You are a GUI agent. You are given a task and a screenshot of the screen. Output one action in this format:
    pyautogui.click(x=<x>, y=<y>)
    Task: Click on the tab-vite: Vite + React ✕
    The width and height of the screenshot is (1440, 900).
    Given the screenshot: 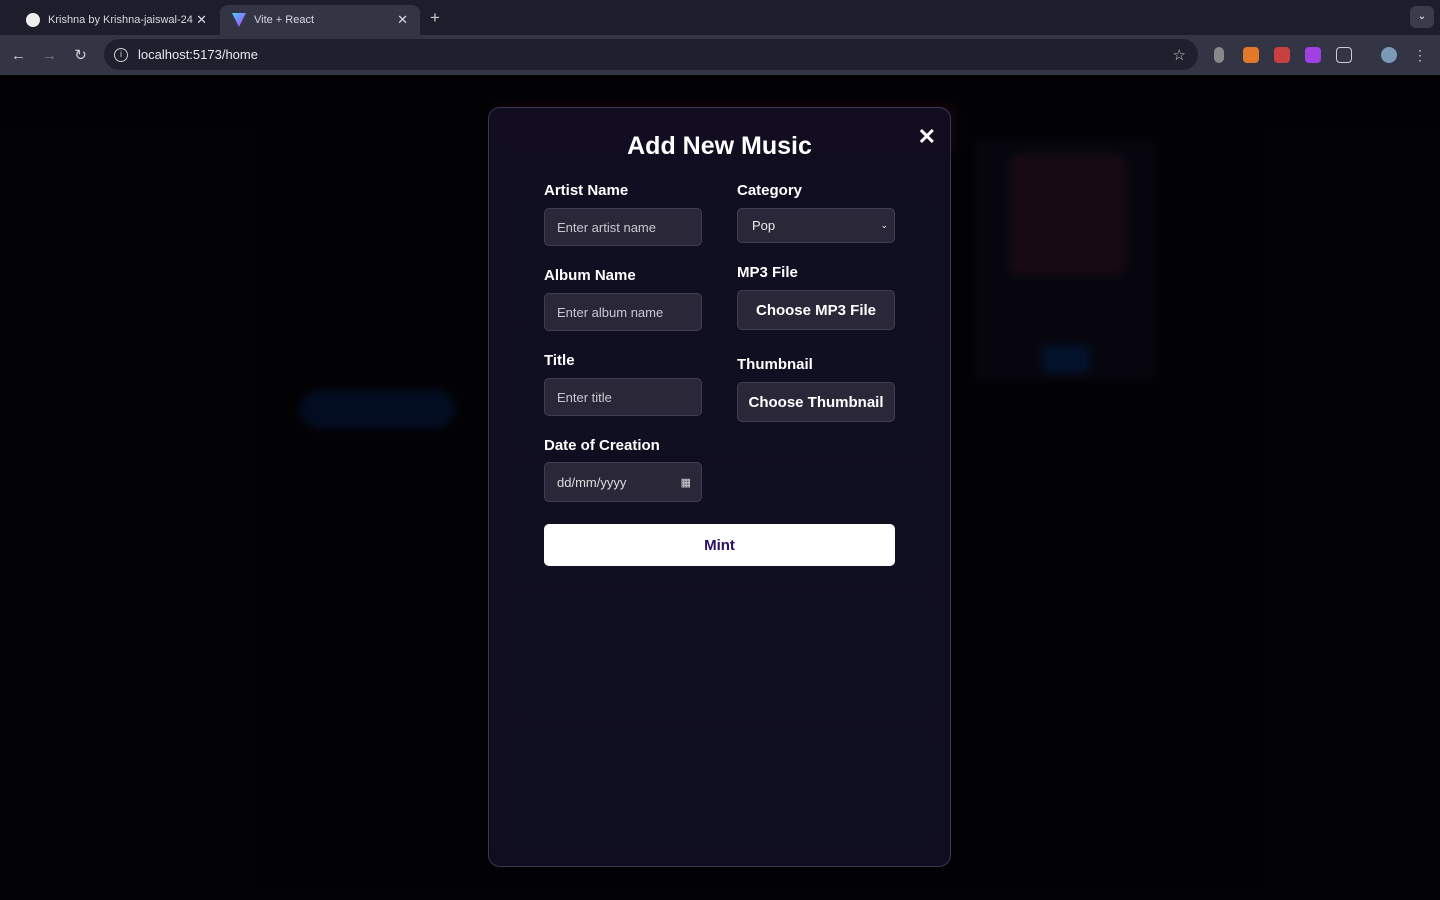 What is the action you would take?
    pyautogui.click(x=320, y=20)
    